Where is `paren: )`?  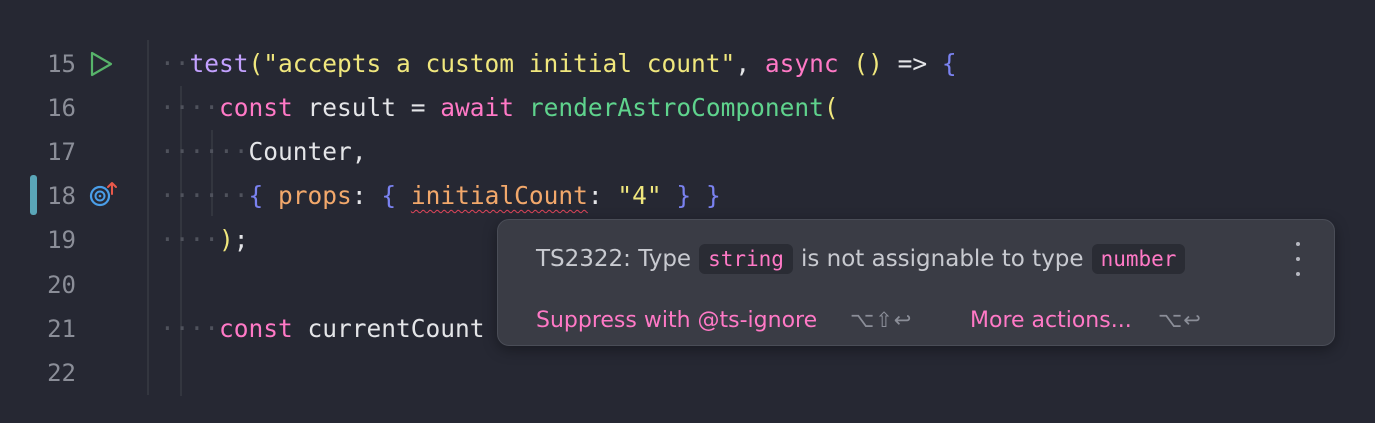 paren: ) is located at coordinates (226, 239).